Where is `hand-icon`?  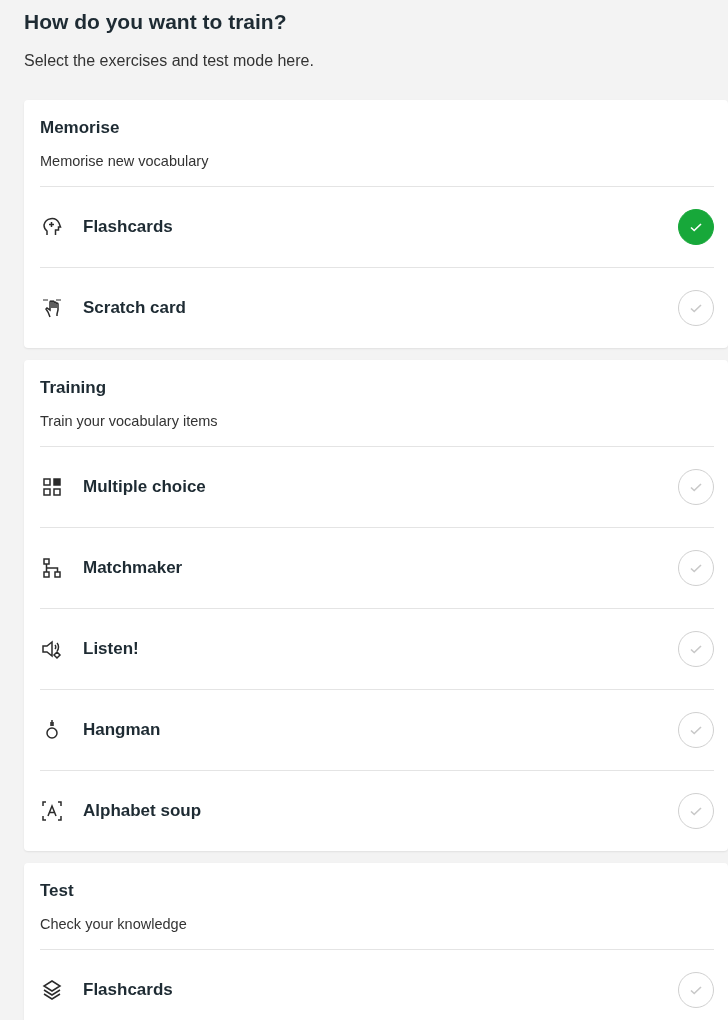
hand-icon is located at coordinates (52, 308).